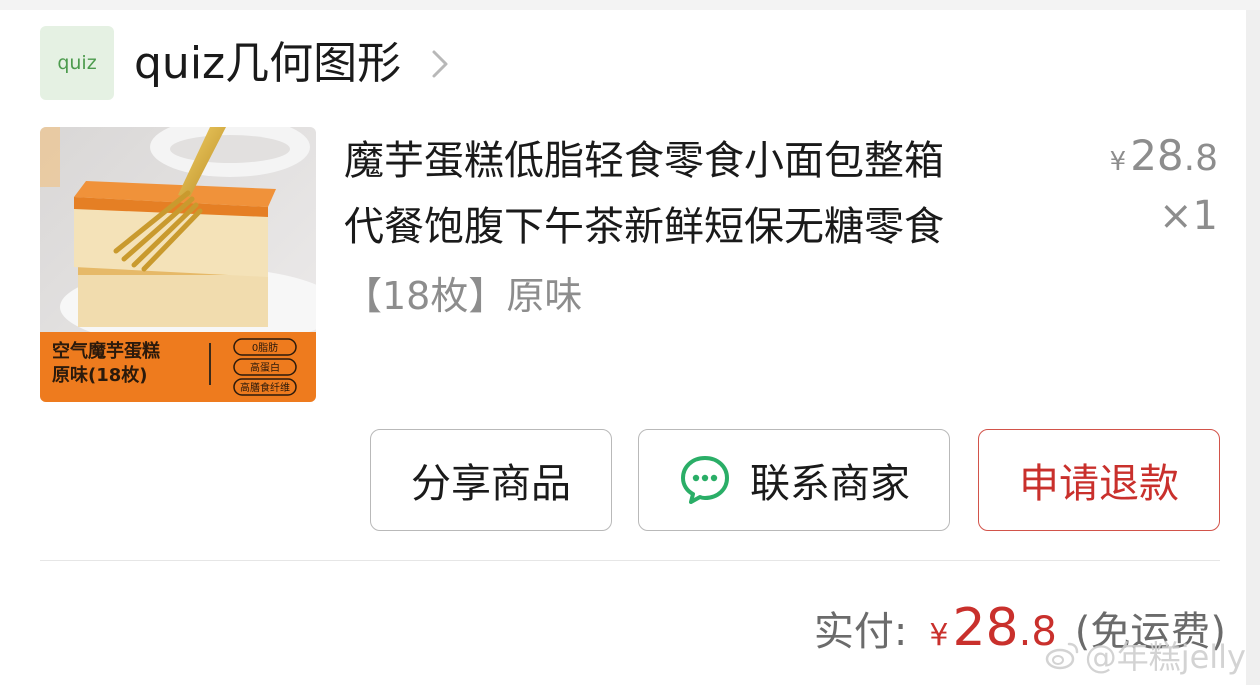 The image size is (1260, 685). Describe the element at coordinates (1188, 216) in the screenshot. I see `product-quantity: ×1` at that location.